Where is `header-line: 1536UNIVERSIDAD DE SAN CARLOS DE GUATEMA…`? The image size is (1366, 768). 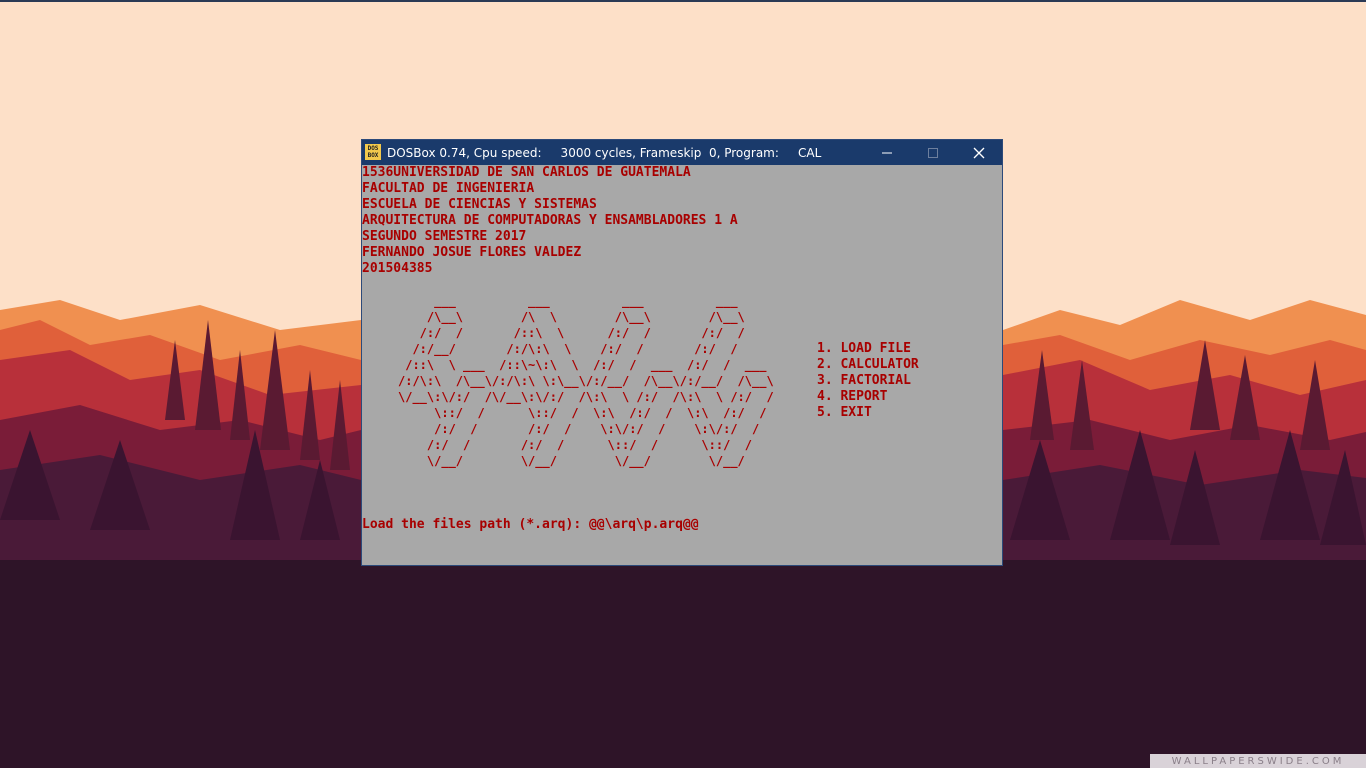 header-line: 1536UNIVERSIDAD DE SAN CARLOS DE GUATEMA… is located at coordinates (526, 172).